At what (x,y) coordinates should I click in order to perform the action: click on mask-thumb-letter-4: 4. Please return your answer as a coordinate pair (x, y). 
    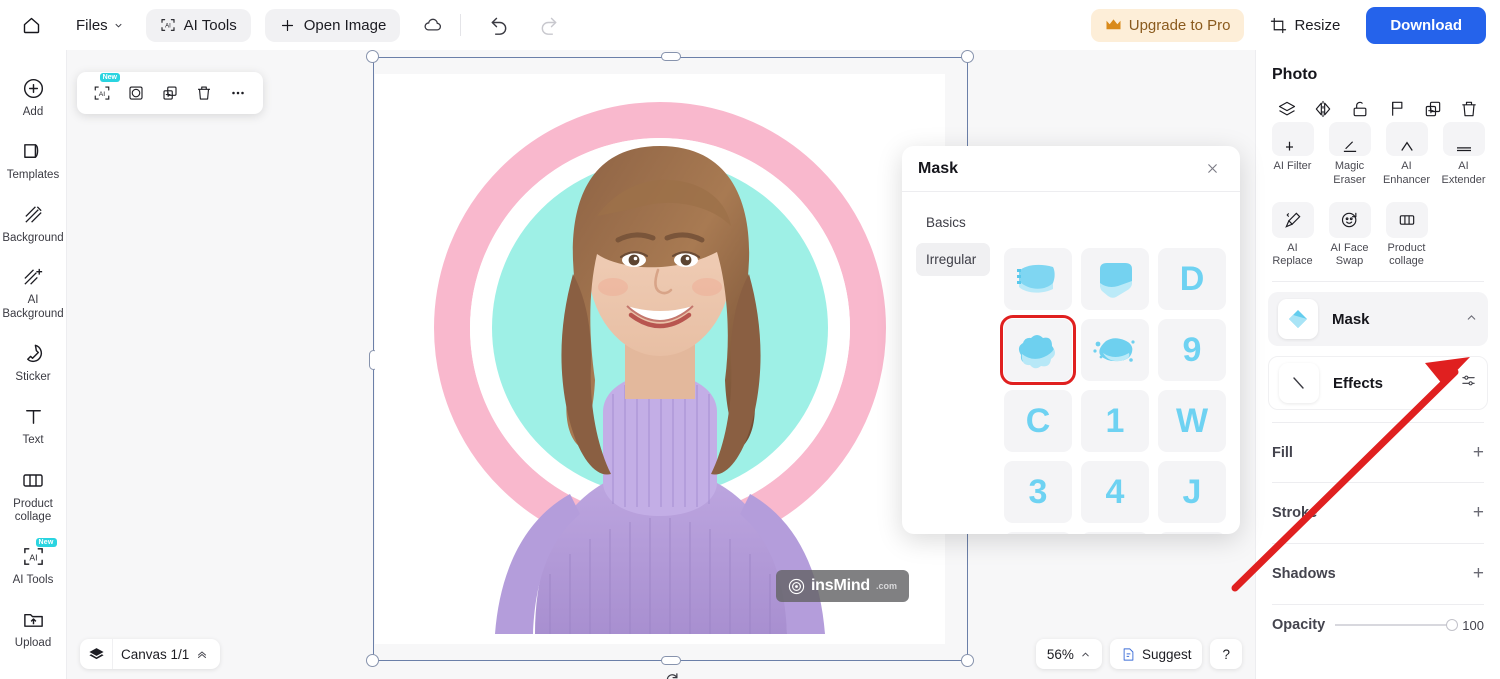
    Looking at the image, I should click on (1115, 492).